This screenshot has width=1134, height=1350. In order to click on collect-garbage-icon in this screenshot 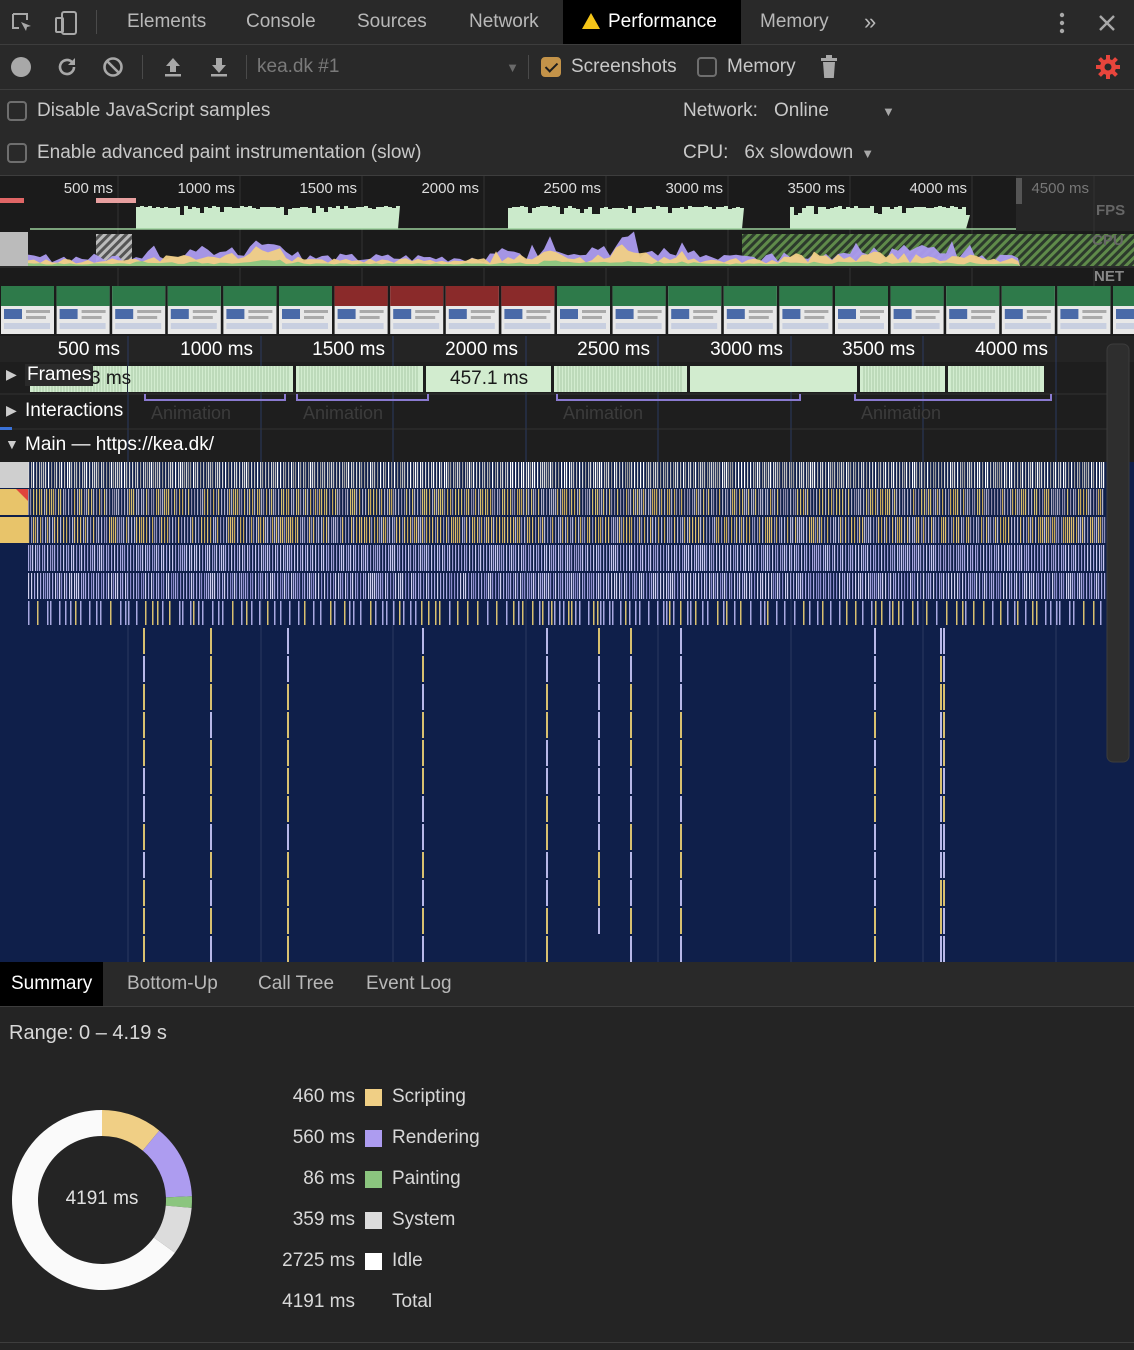, I will do `click(829, 67)`.